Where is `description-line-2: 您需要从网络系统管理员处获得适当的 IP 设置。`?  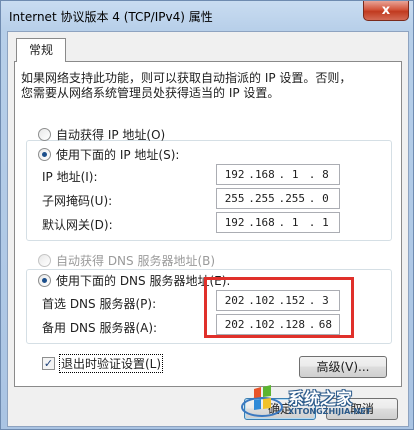 description-line-2: 您需要从网络系统管理员处获得适当的 IP 设置。 is located at coordinates (150, 93).